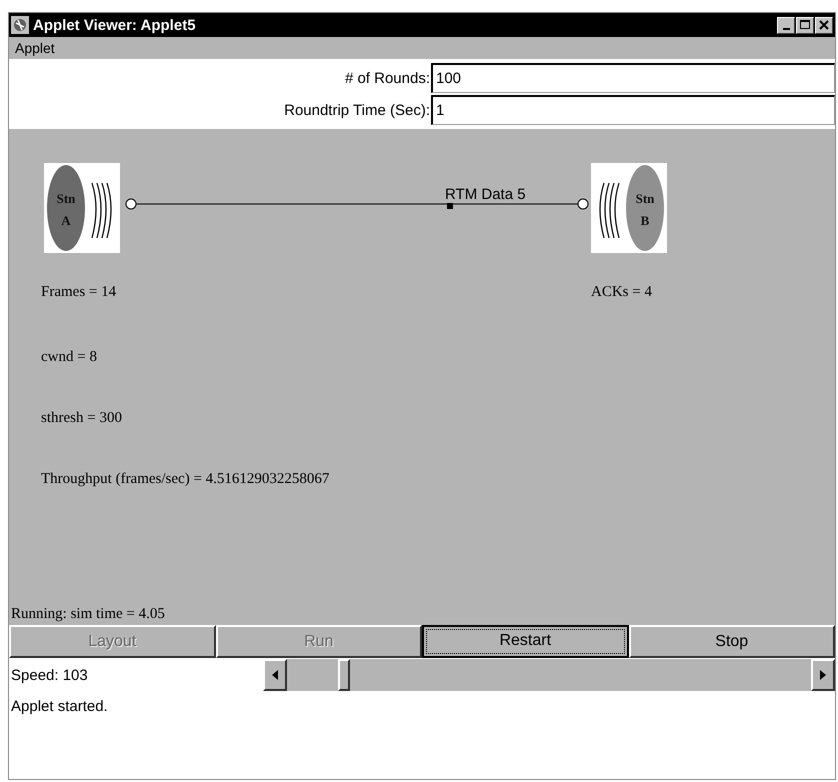  What do you see at coordinates (59, 706) in the screenshot?
I see `status-text: Applet started.` at bounding box center [59, 706].